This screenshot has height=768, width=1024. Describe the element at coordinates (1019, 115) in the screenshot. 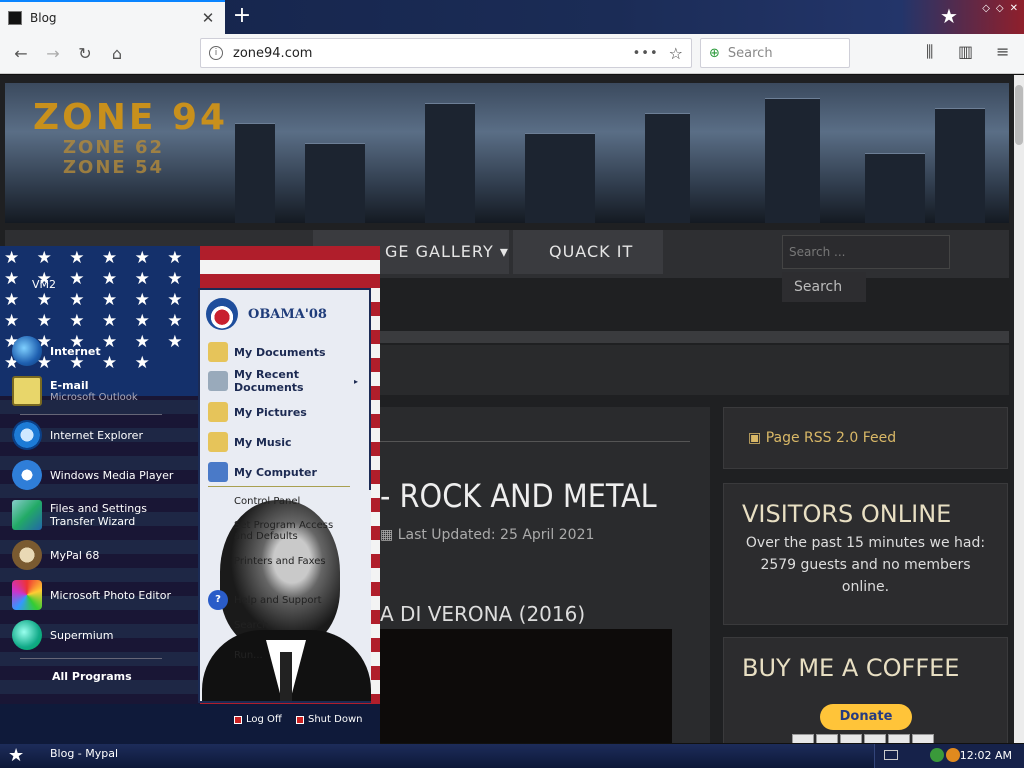

I see `scrollbar-thumb` at that location.